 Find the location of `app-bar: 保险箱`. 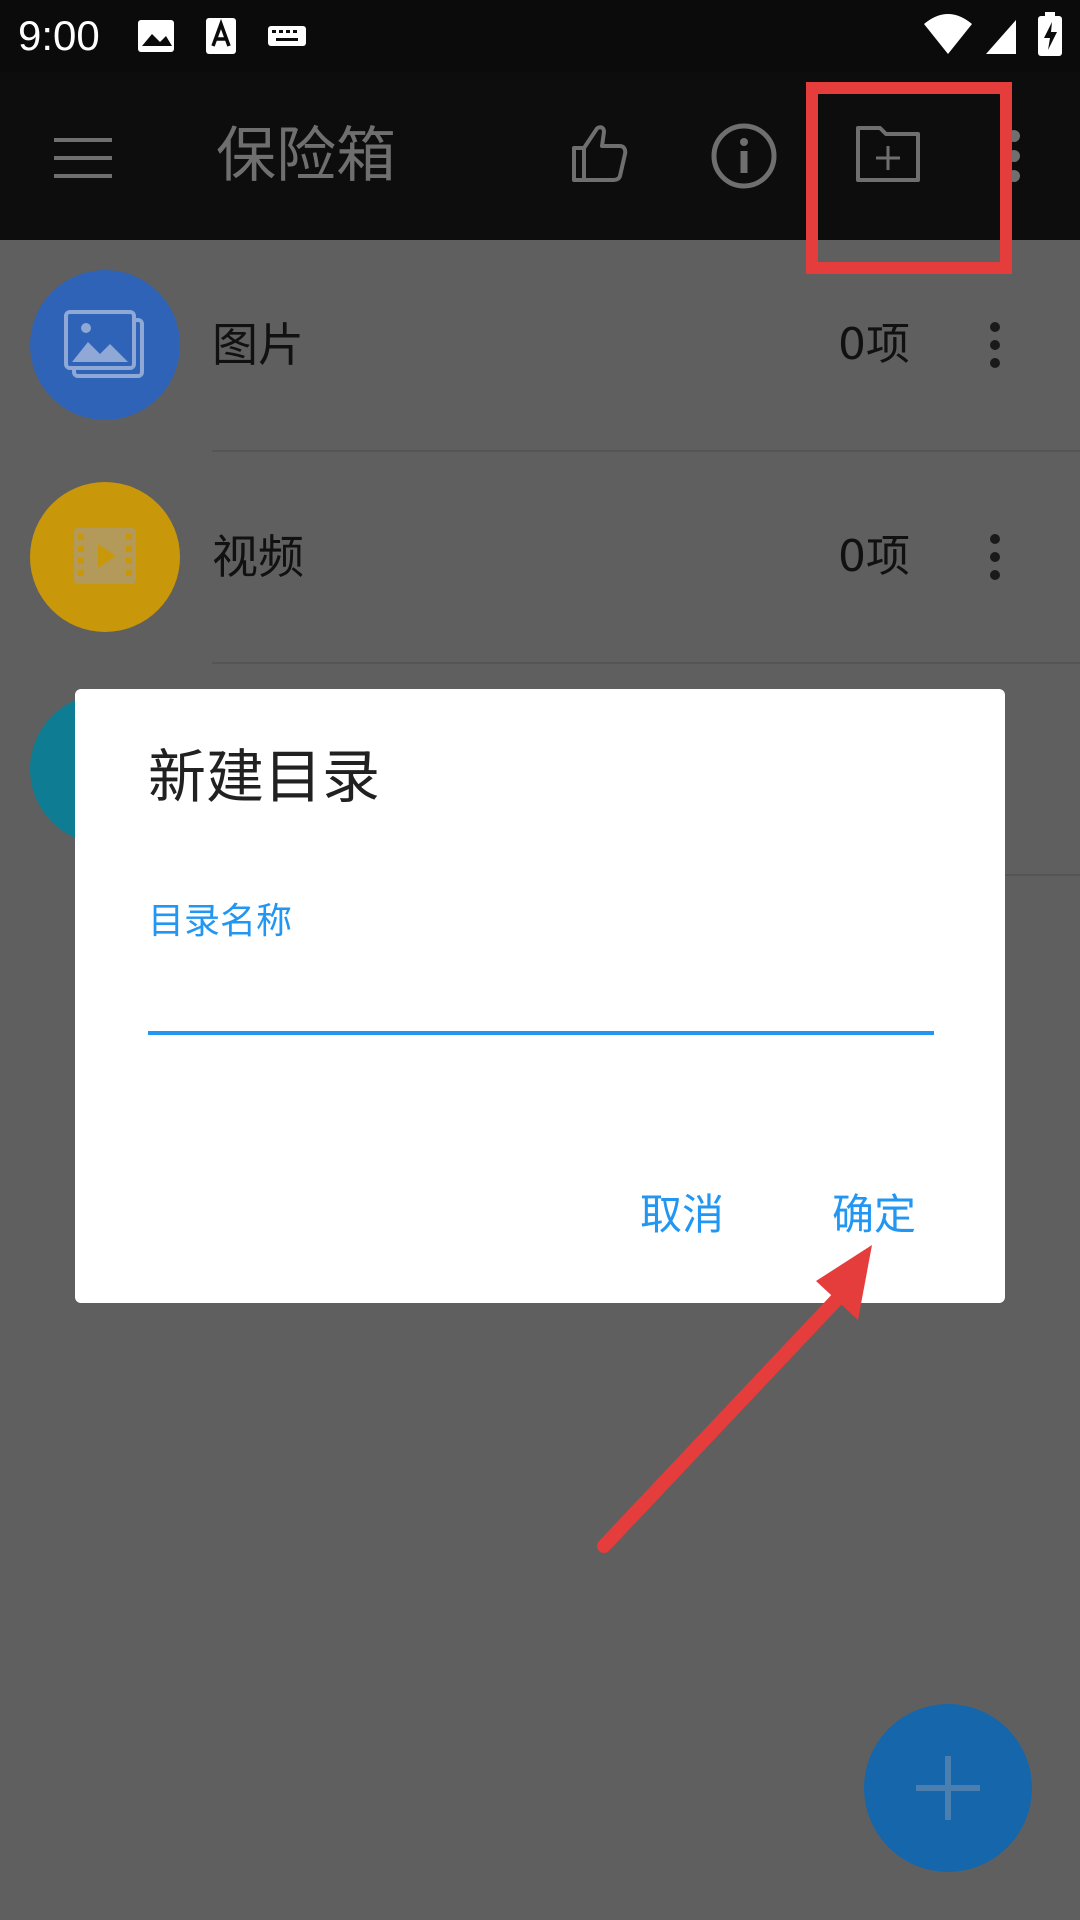

app-bar: 保险箱 is located at coordinates (540, 156).